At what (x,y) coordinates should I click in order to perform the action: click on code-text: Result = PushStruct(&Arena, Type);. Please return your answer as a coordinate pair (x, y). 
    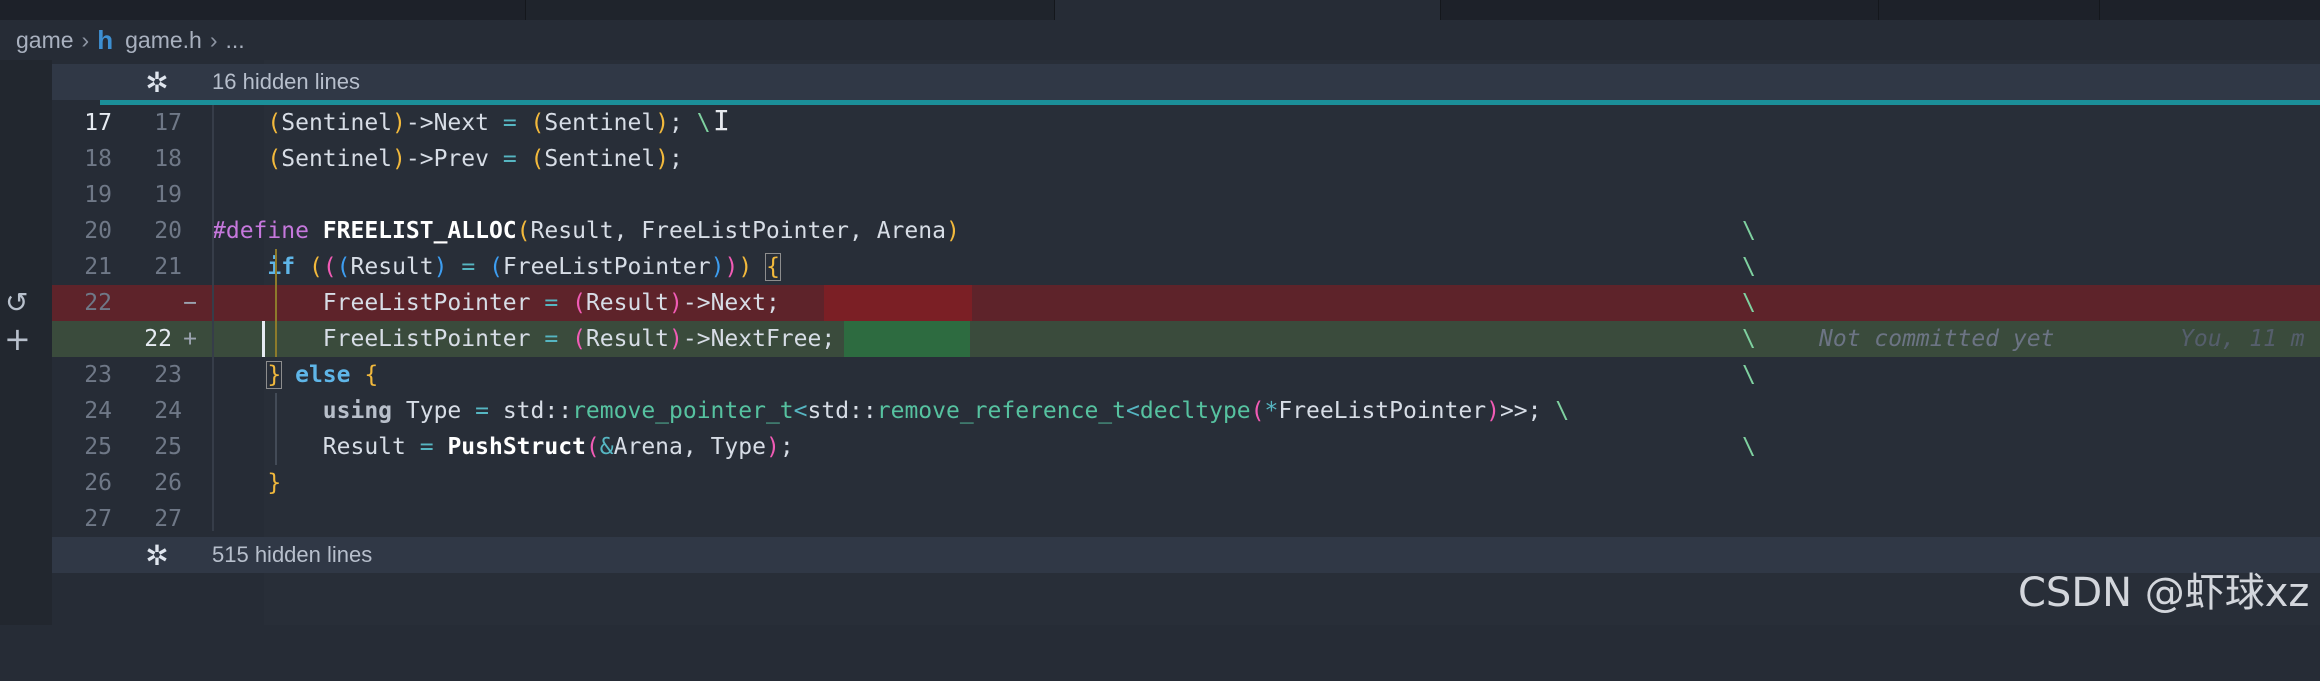
    Looking at the image, I should click on (503, 447).